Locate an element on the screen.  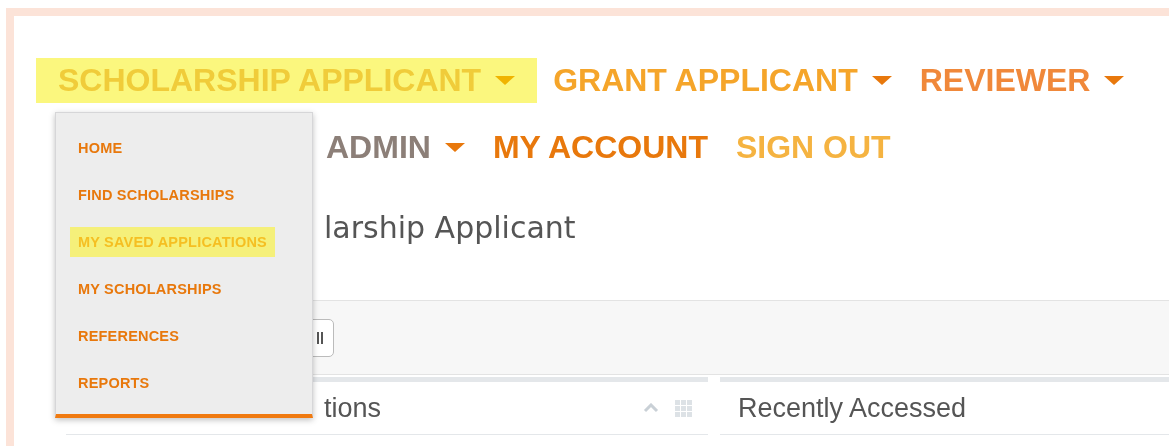
nav-menu: GRANT APPLICANT is located at coordinates (722, 80).